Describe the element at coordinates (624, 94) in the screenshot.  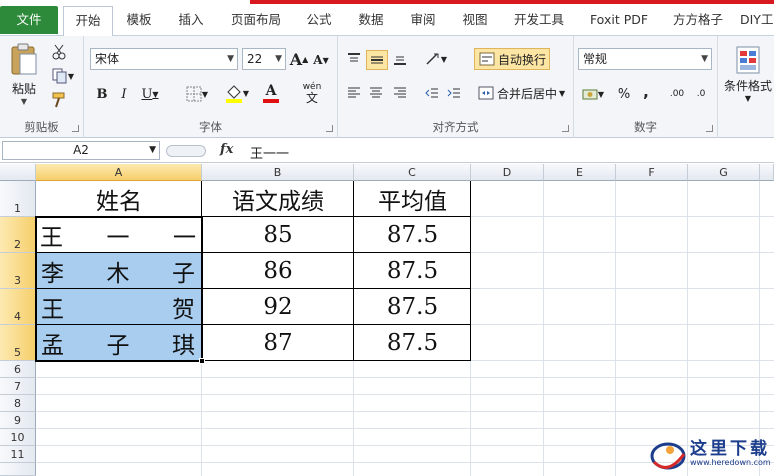
I see `percent-button: %` at that location.